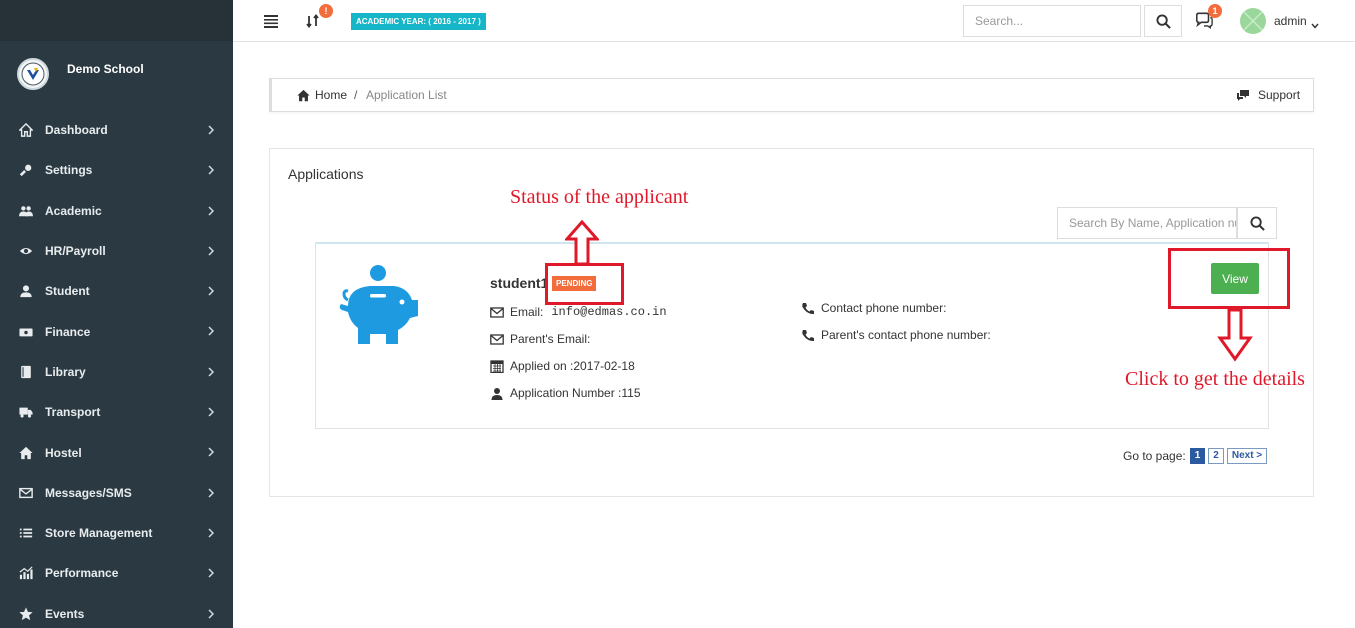  I want to click on sidebar-item-store-management: Store Management, so click(116, 533).